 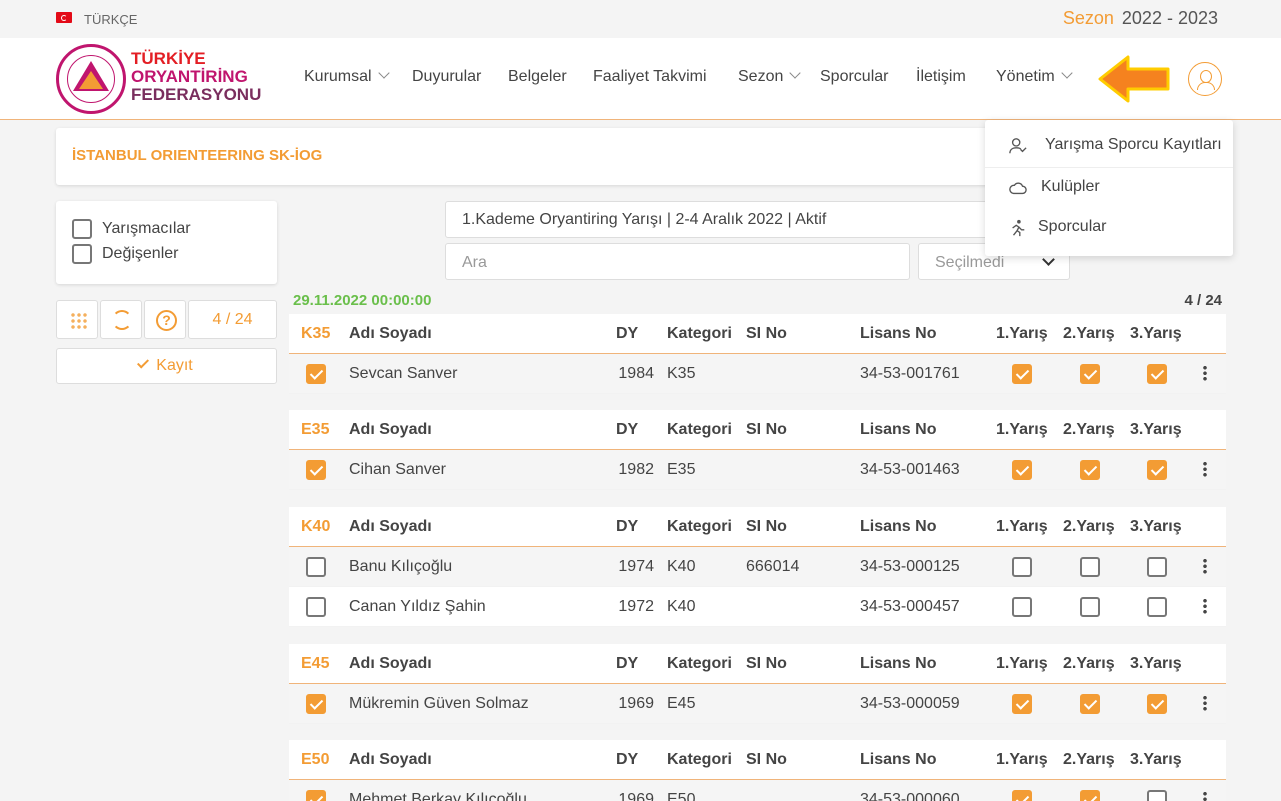 What do you see at coordinates (941, 77) in the screenshot?
I see `nav-iletisim: İletişim` at bounding box center [941, 77].